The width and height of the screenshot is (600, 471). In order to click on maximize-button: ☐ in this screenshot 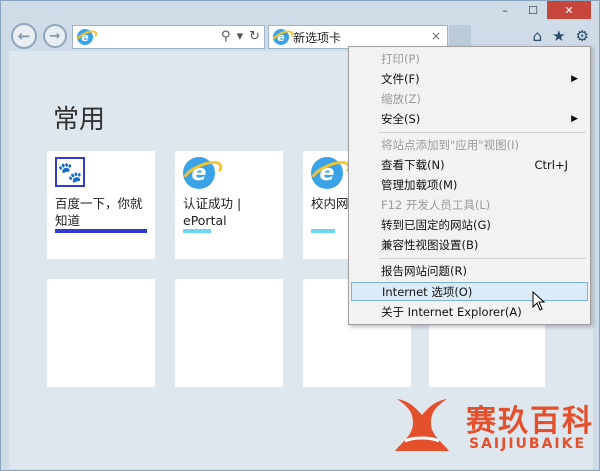, I will do `click(533, 10)`.